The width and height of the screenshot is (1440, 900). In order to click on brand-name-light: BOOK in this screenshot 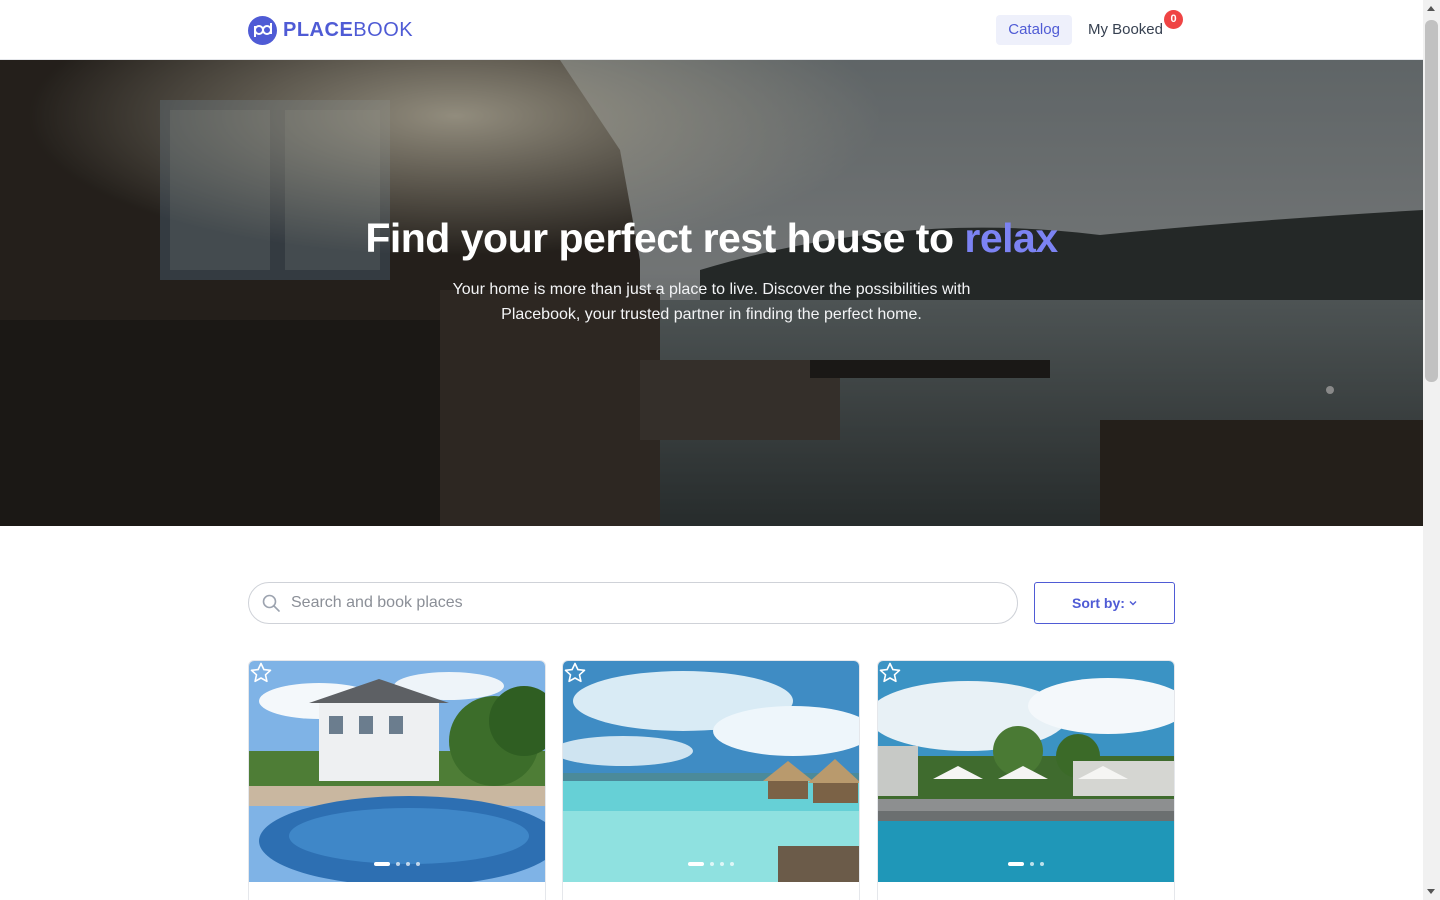, I will do `click(383, 30)`.